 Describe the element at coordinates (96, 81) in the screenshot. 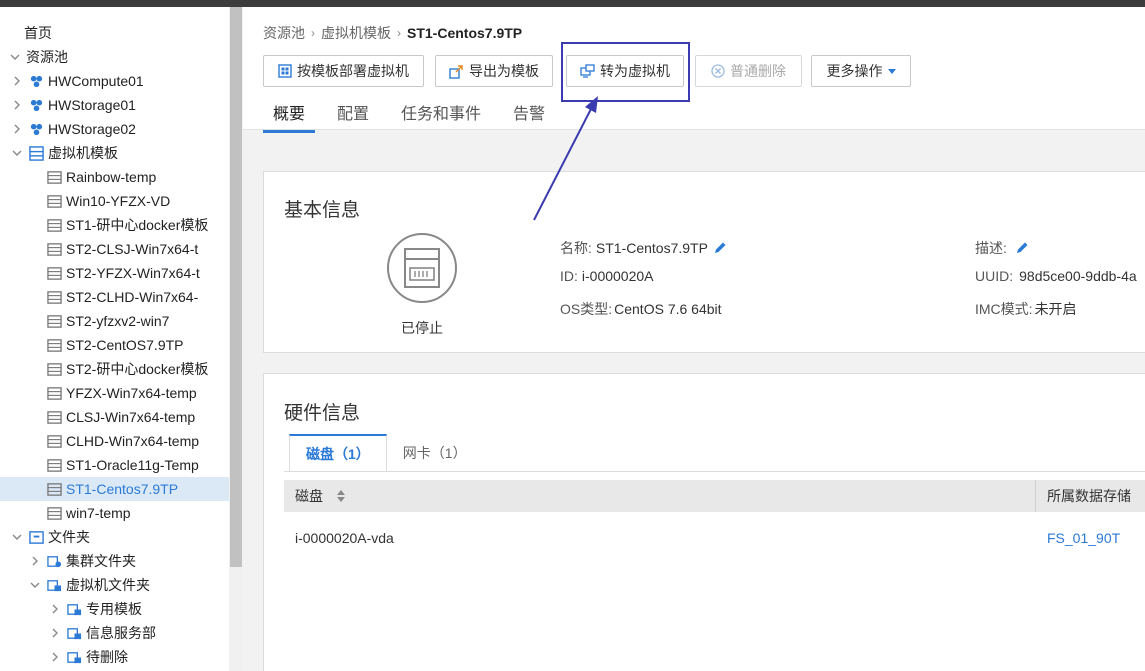

I see `sidebar-item-label: HWCompute01` at that location.